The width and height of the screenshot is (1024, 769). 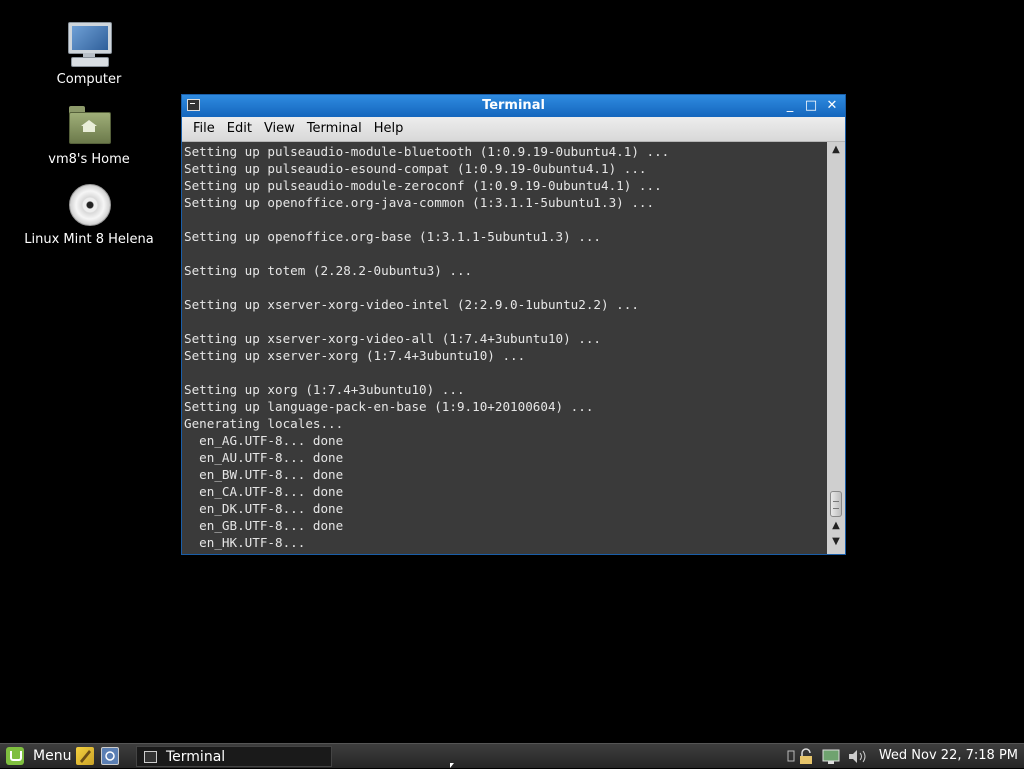 What do you see at coordinates (239, 129) in the screenshot?
I see `menu-edit: Edit` at bounding box center [239, 129].